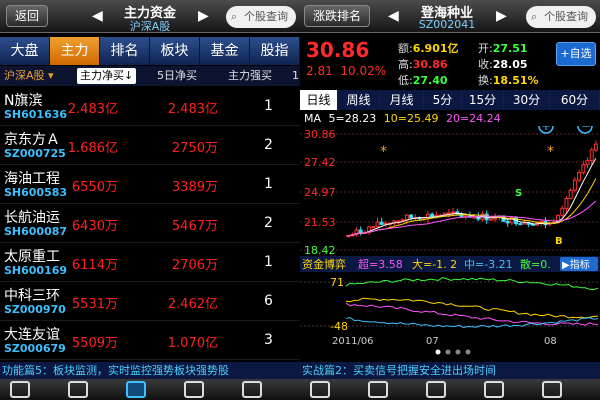  Describe the element at coordinates (94, 226) in the screenshot. I see `net-buy-value: 6430万` at that location.